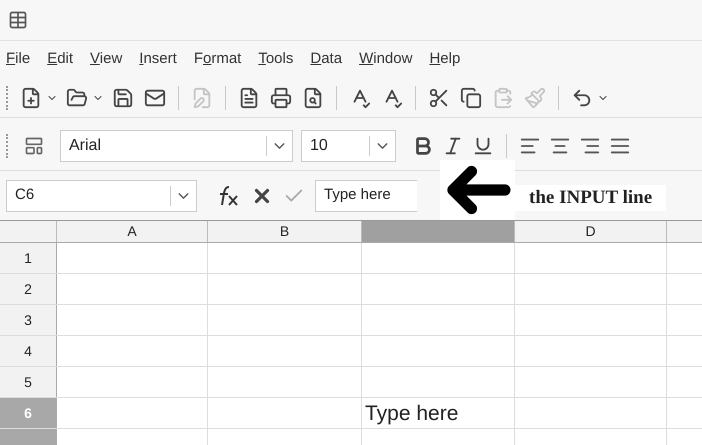 Image resolution: width=702 pixels, height=445 pixels. What do you see at coordinates (28, 320) in the screenshot?
I see `row-header: 3` at bounding box center [28, 320].